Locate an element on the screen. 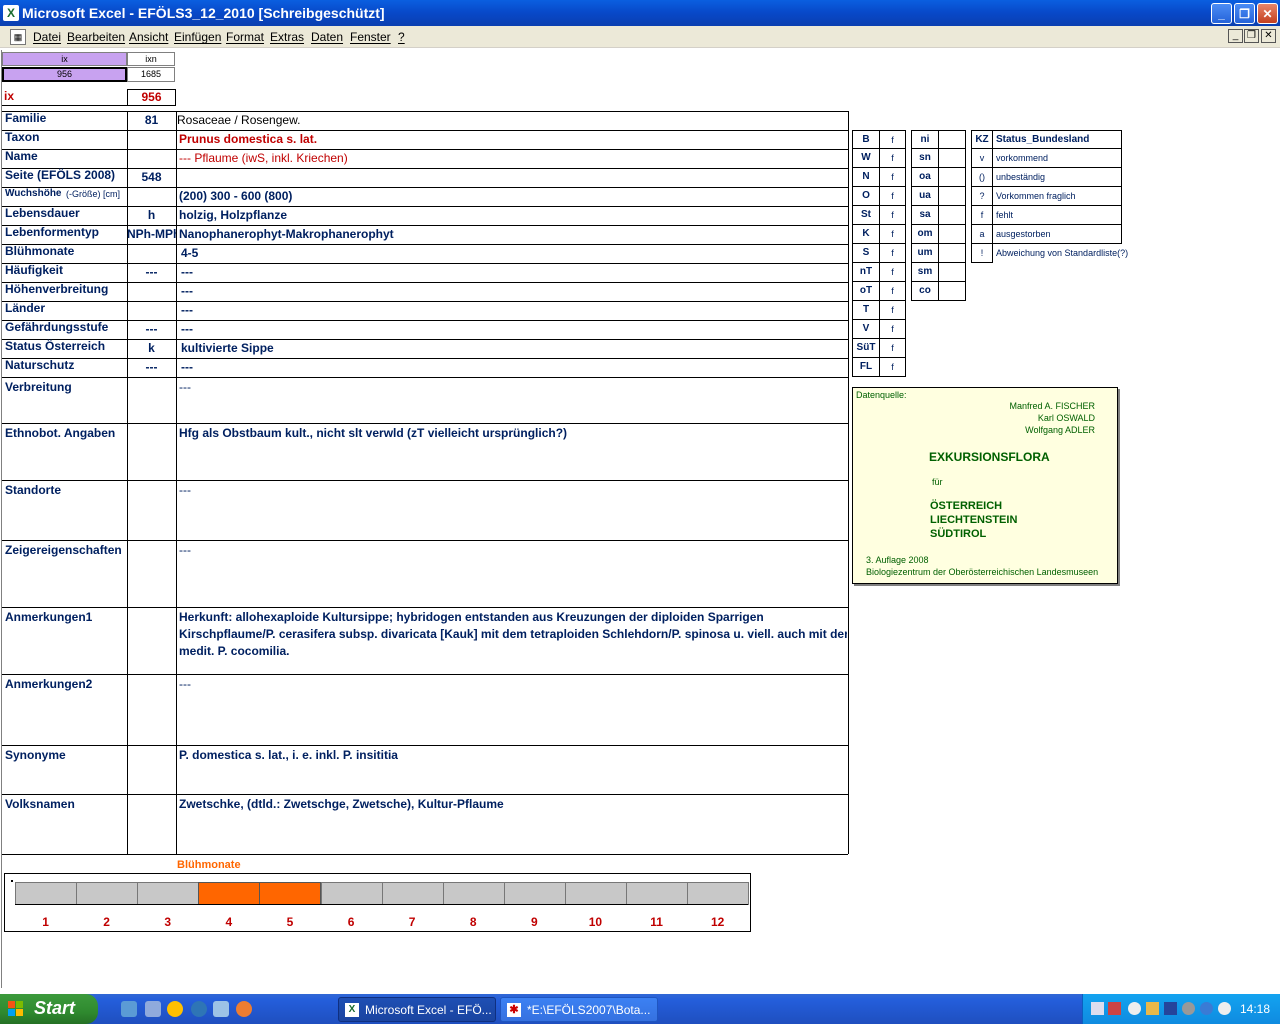  tray-search-icon is located at coordinates (1134, 1008).